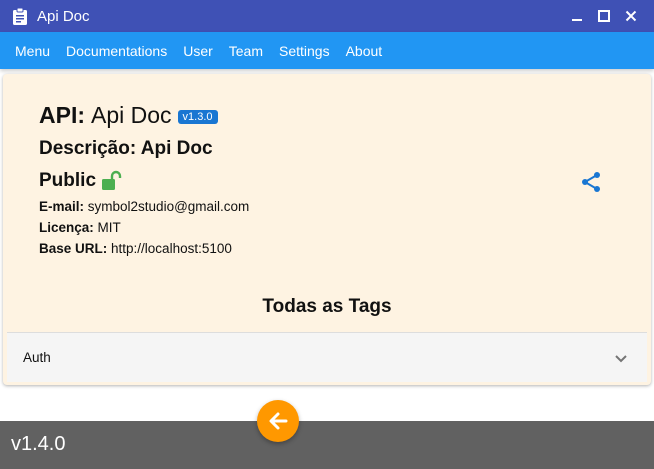 The image size is (654, 469). Describe the element at coordinates (576, 16) in the screenshot. I see `minimize-icon` at that location.